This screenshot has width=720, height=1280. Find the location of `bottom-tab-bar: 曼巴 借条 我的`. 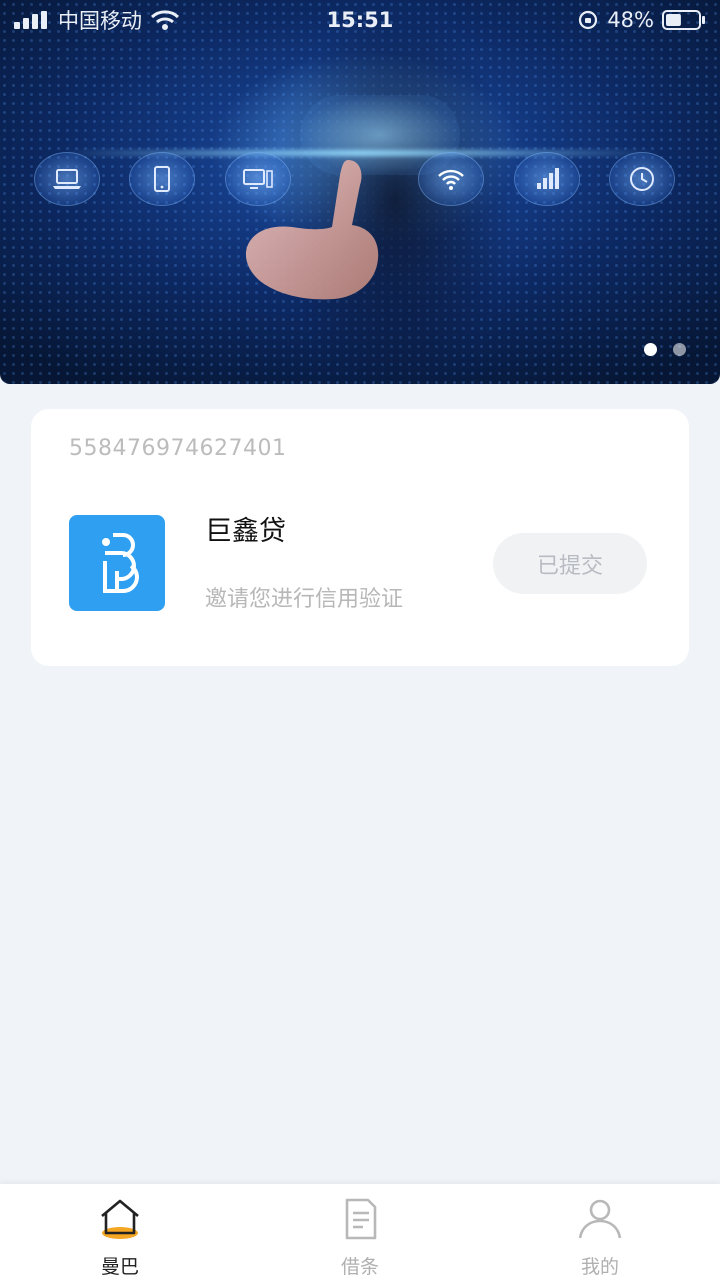

bottom-tab-bar: 曼巴 借条 我的 is located at coordinates (360, 1232).